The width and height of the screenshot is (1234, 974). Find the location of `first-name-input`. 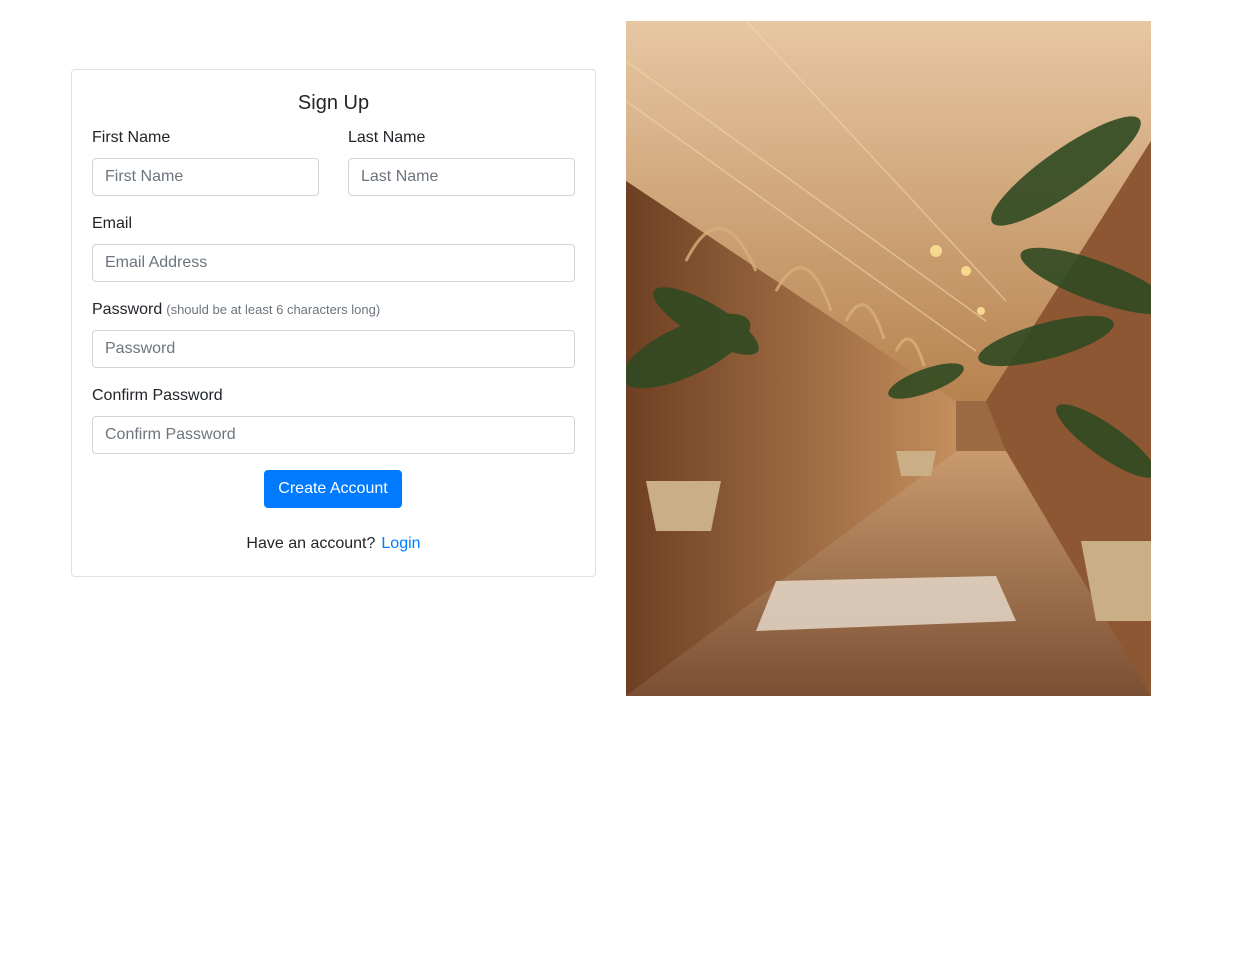

first-name-input is located at coordinates (205, 177).